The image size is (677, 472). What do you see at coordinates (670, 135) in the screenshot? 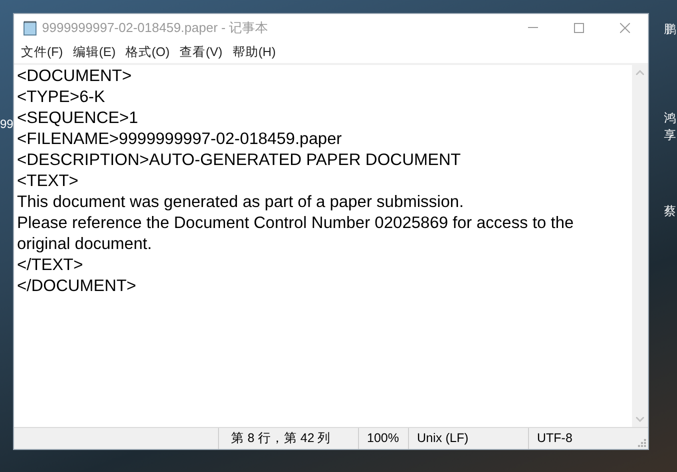
I see `desktop-icon-label: 享` at bounding box center [670, 135].